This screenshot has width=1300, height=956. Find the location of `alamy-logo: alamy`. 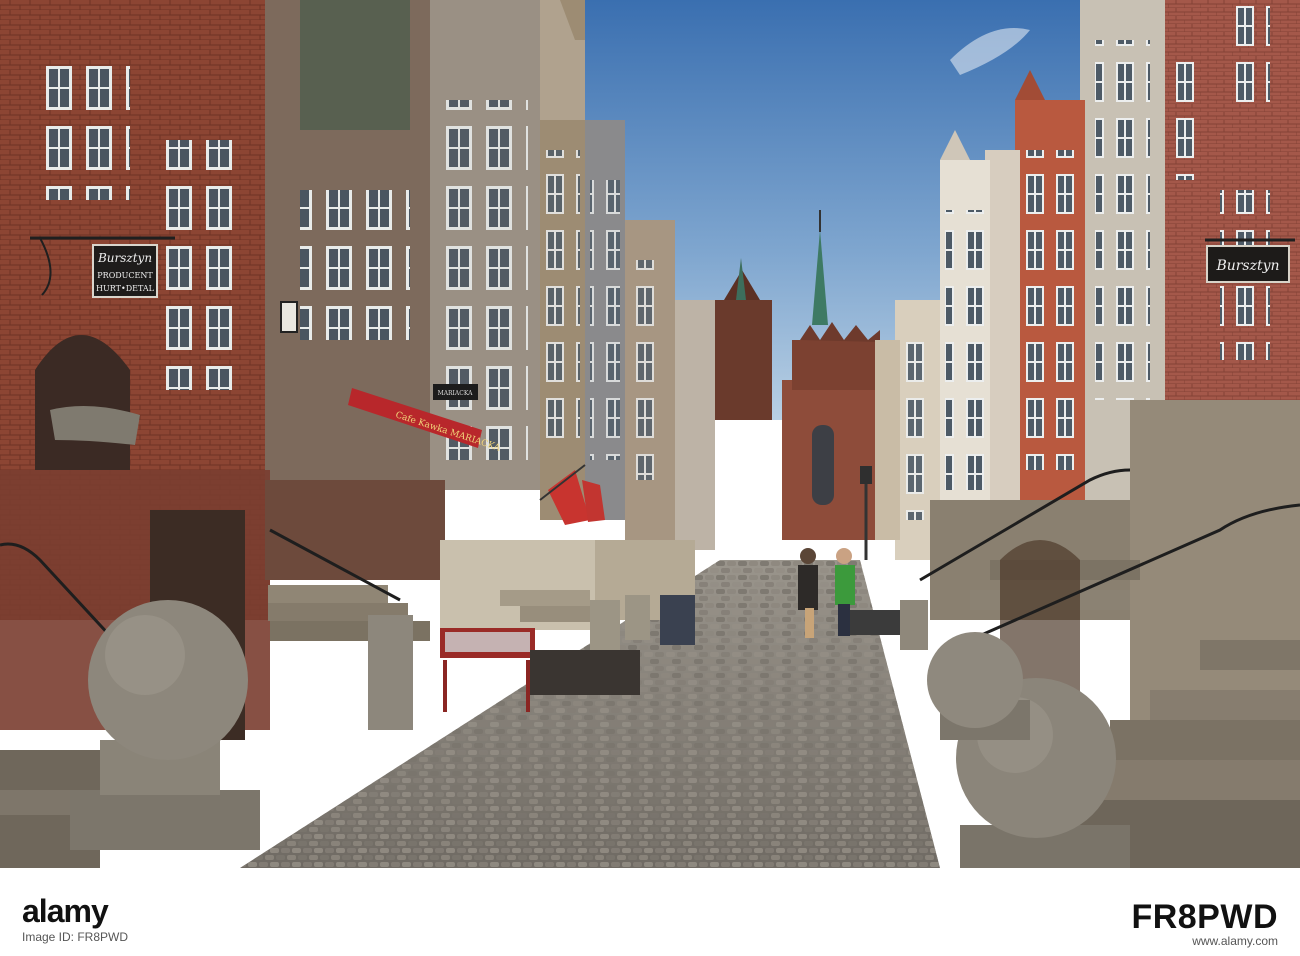

alamy-logo: alamy is located at coordinates (65, 911).